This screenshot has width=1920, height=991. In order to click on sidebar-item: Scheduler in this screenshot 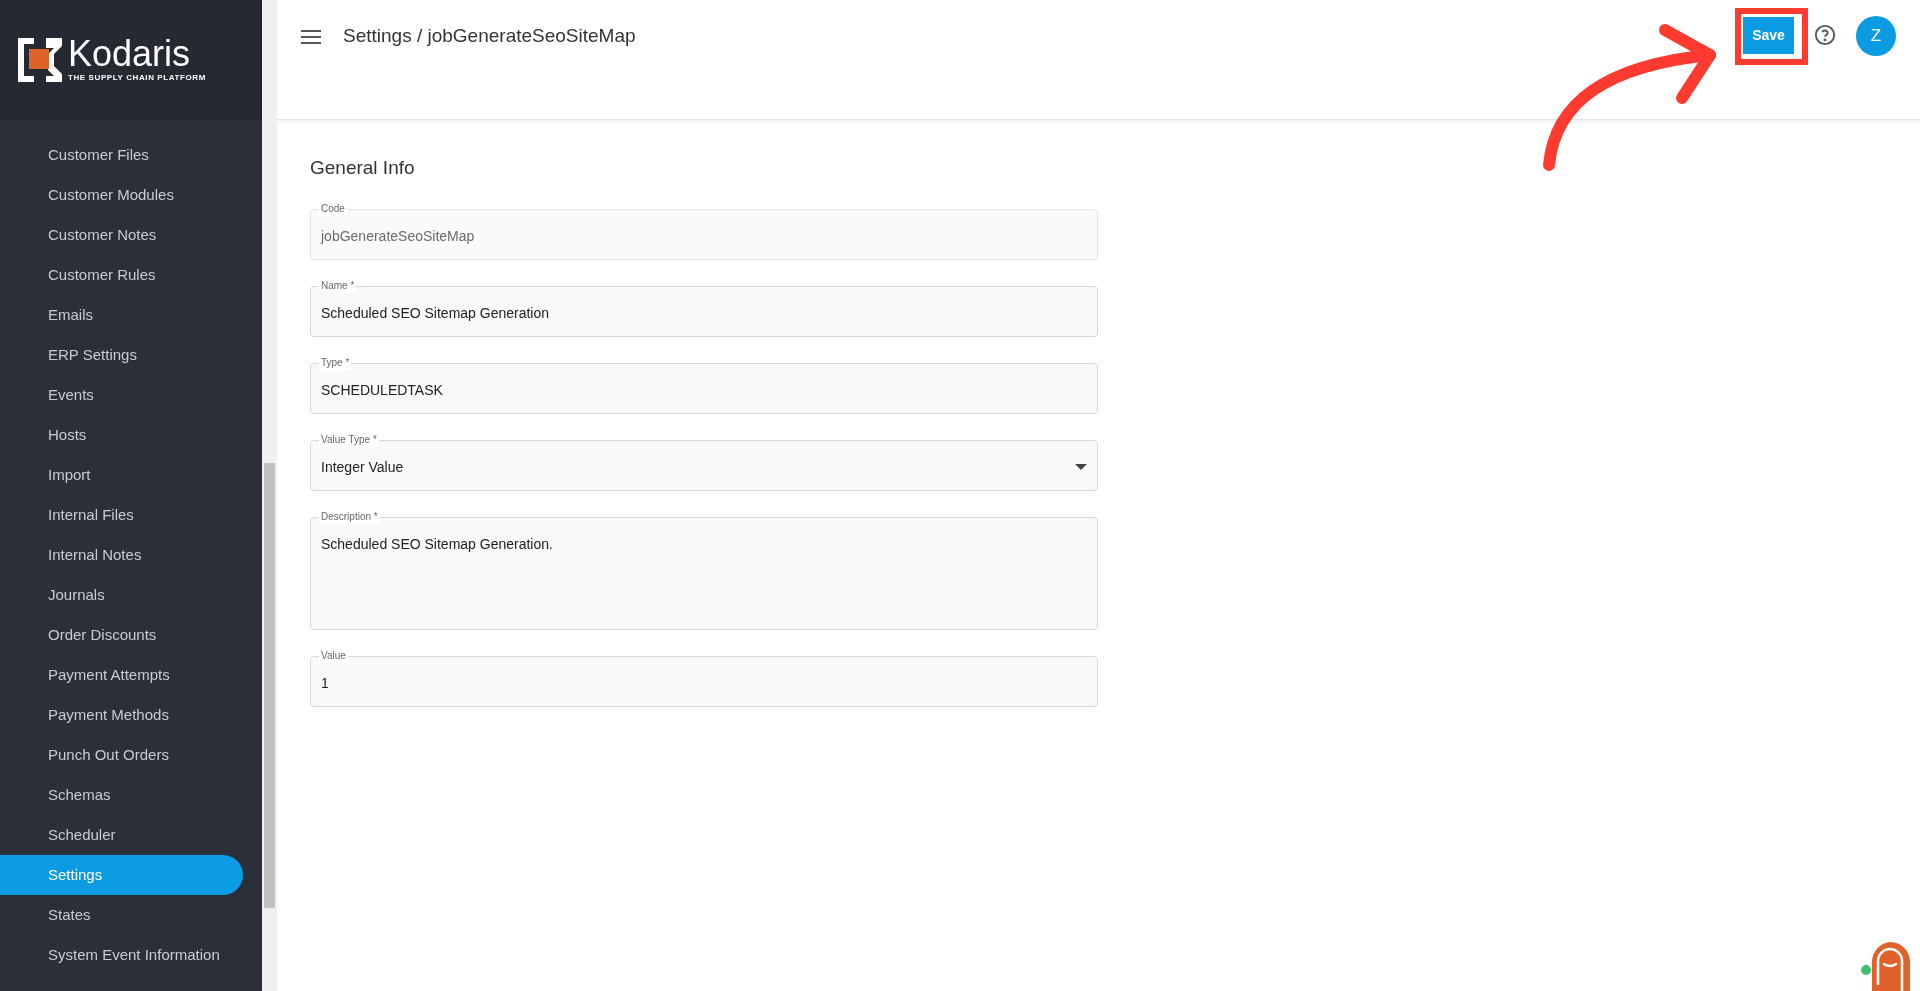, I will do `click(121, 835)`.